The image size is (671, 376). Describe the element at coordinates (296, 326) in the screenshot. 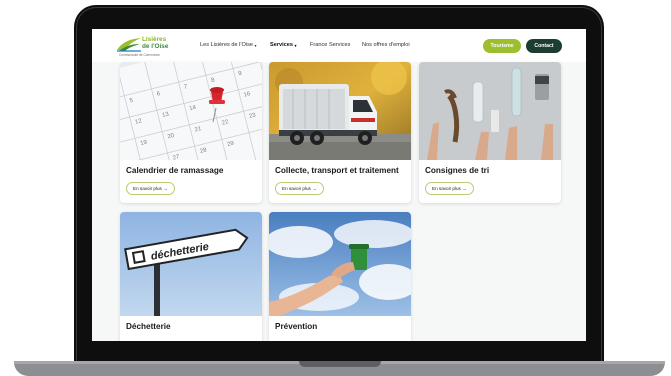

I see `card-title: Prévention` at that location.